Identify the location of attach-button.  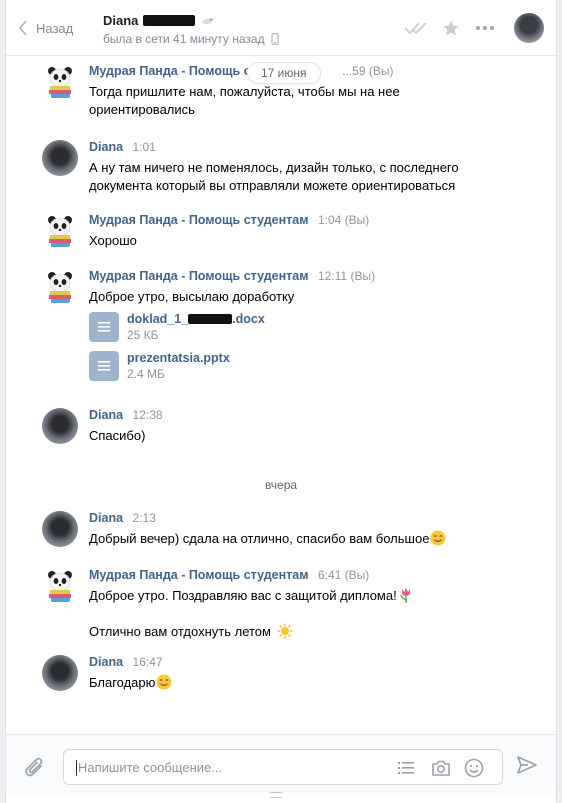
(35, 768).